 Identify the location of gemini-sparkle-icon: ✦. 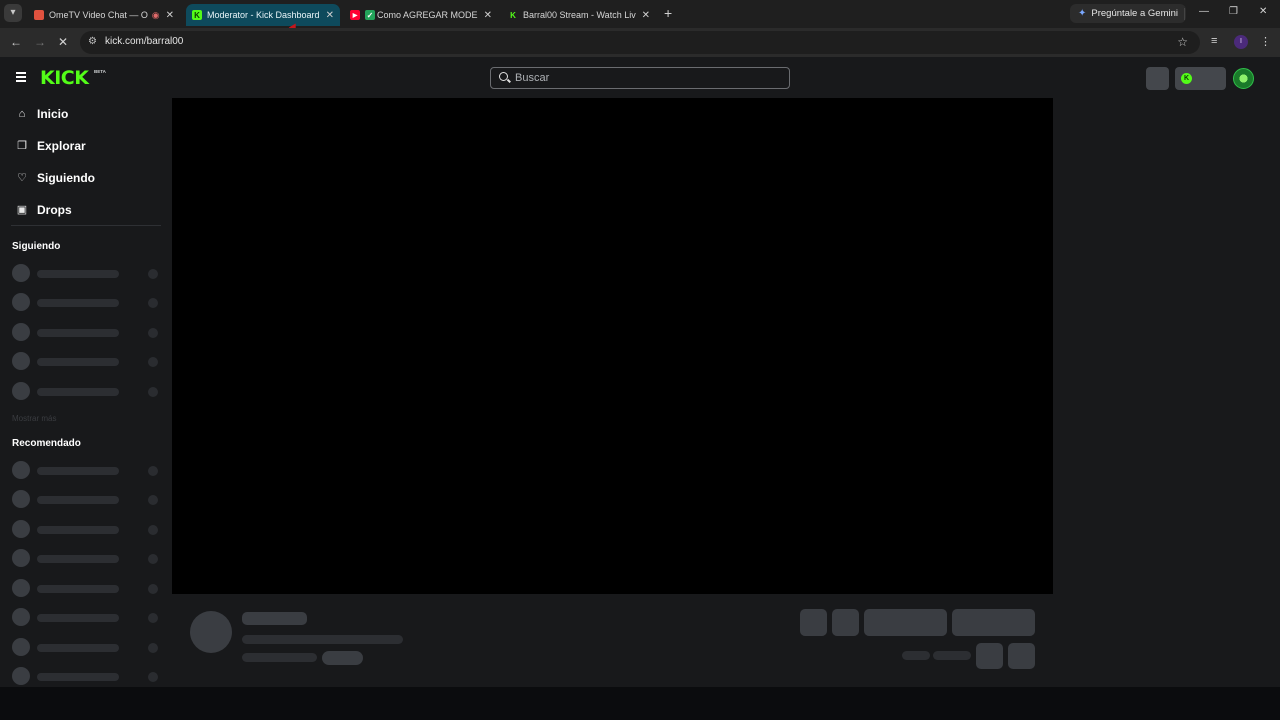
(1082, 13).